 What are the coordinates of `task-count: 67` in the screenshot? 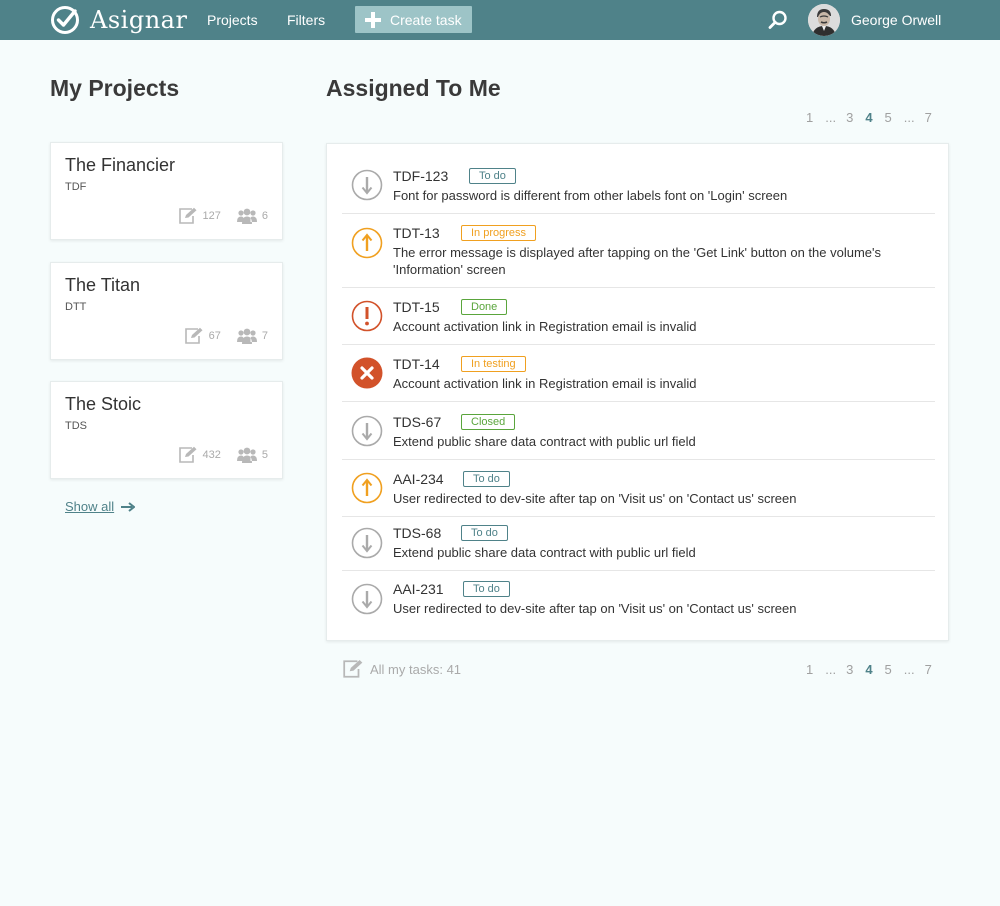 It's located at (214, 336).